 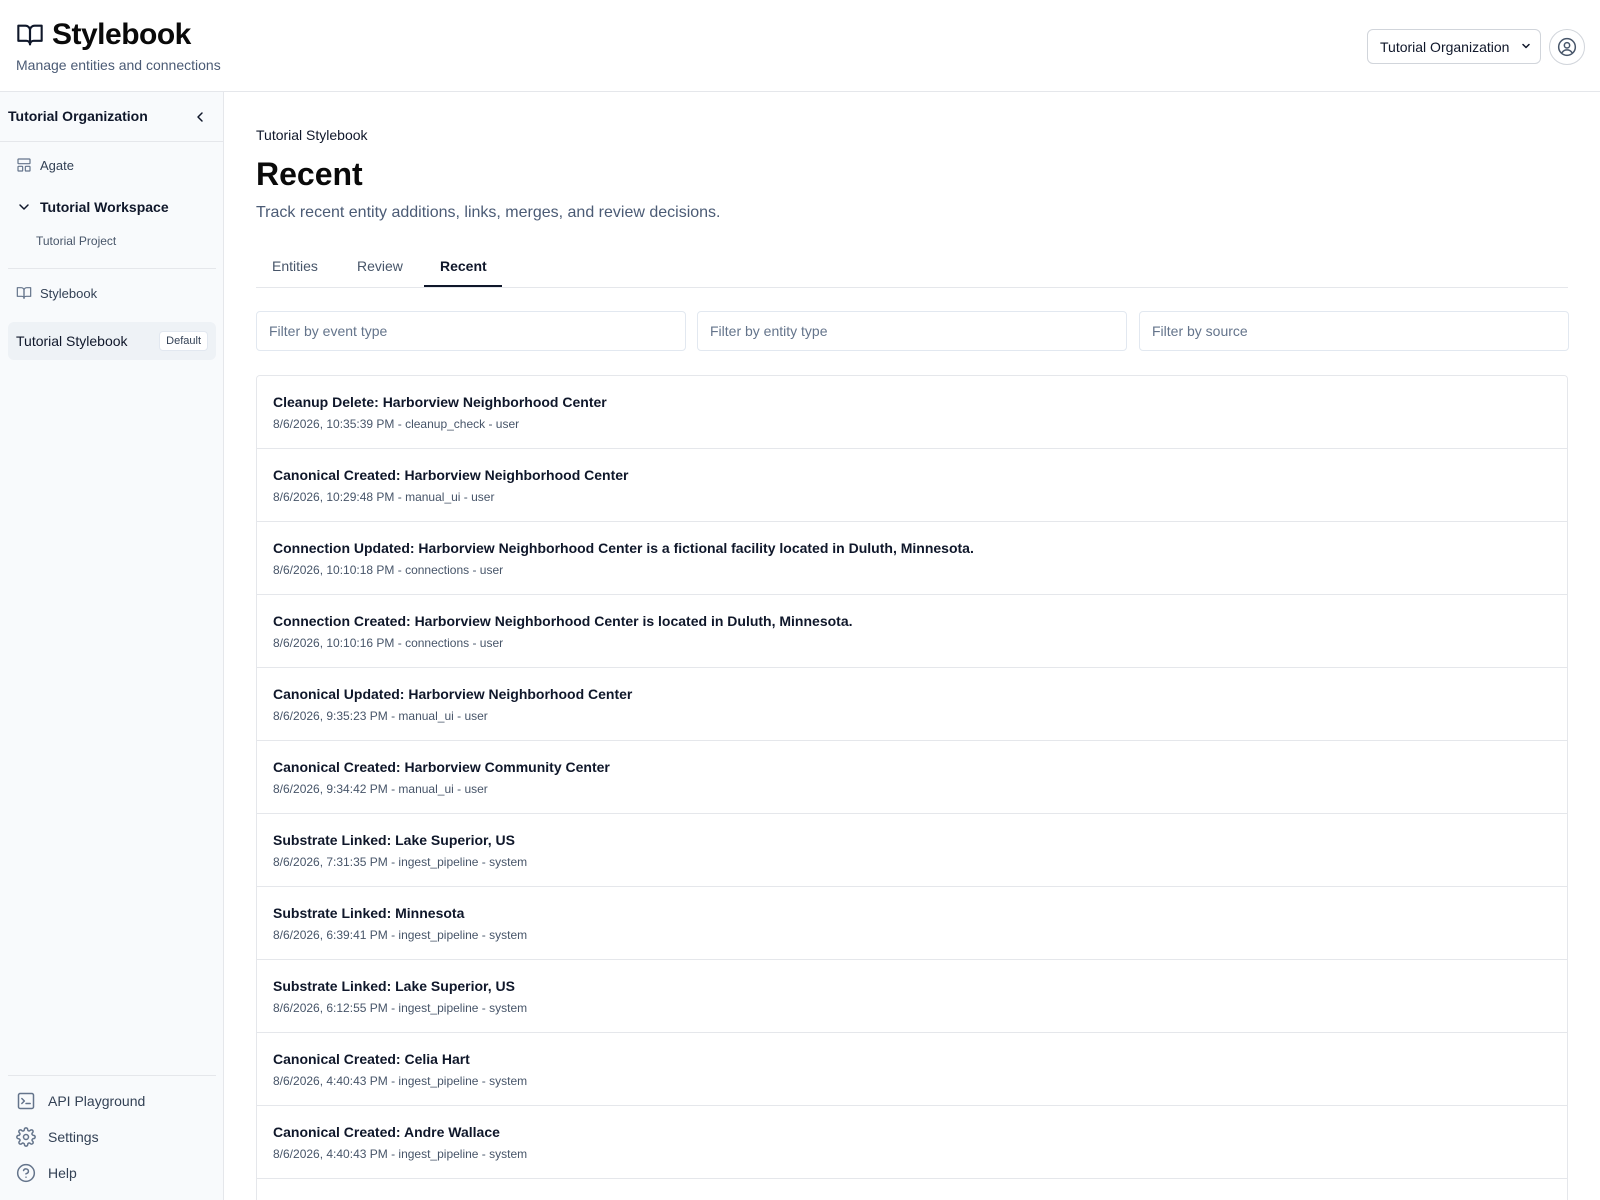 I want to click on sidebar-section-stylebook: Stylebook, so click(x=56, y=293).